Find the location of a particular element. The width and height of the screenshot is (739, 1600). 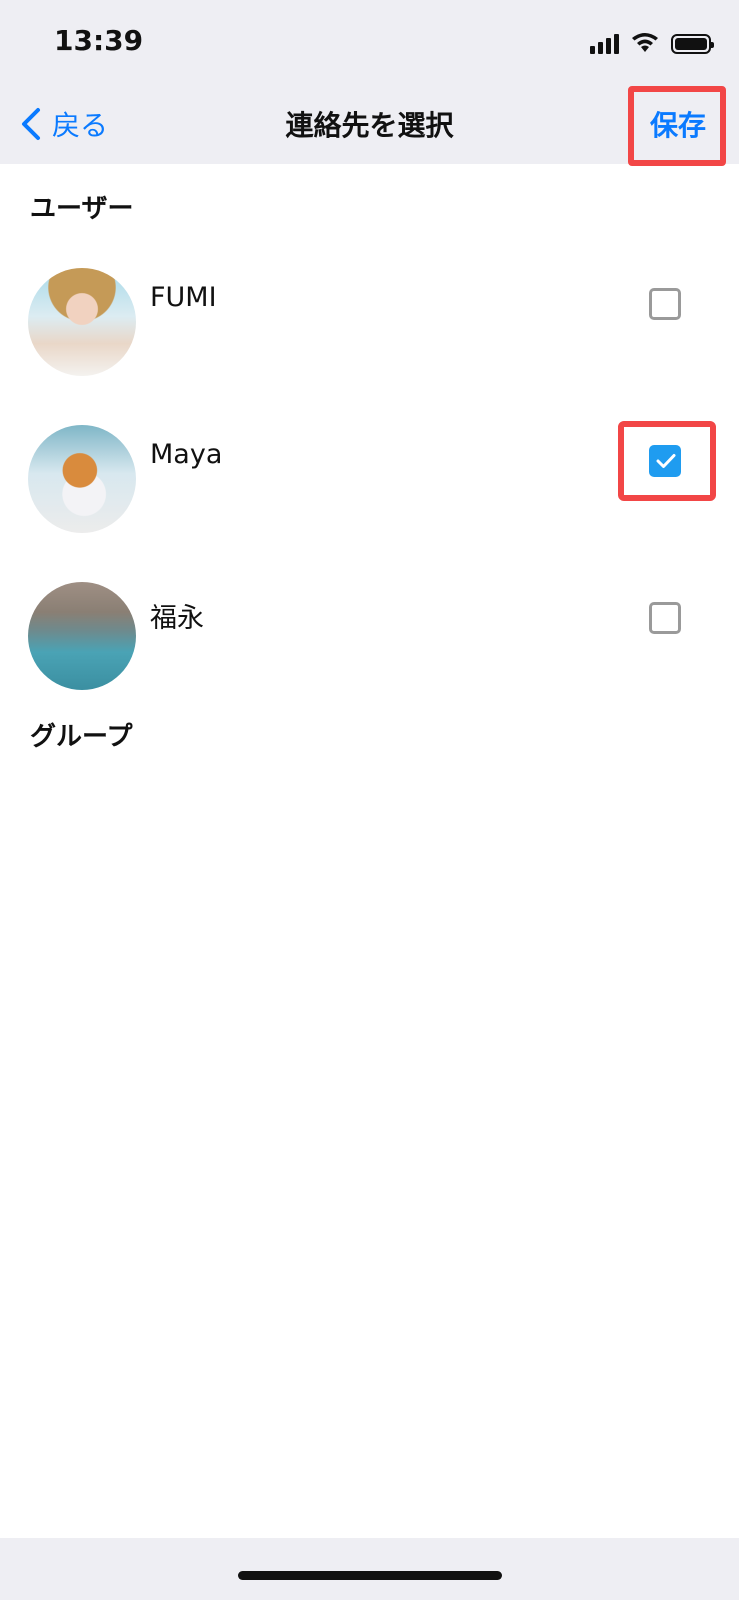

list-item-user: Maya is located at coordinates (369, 478).